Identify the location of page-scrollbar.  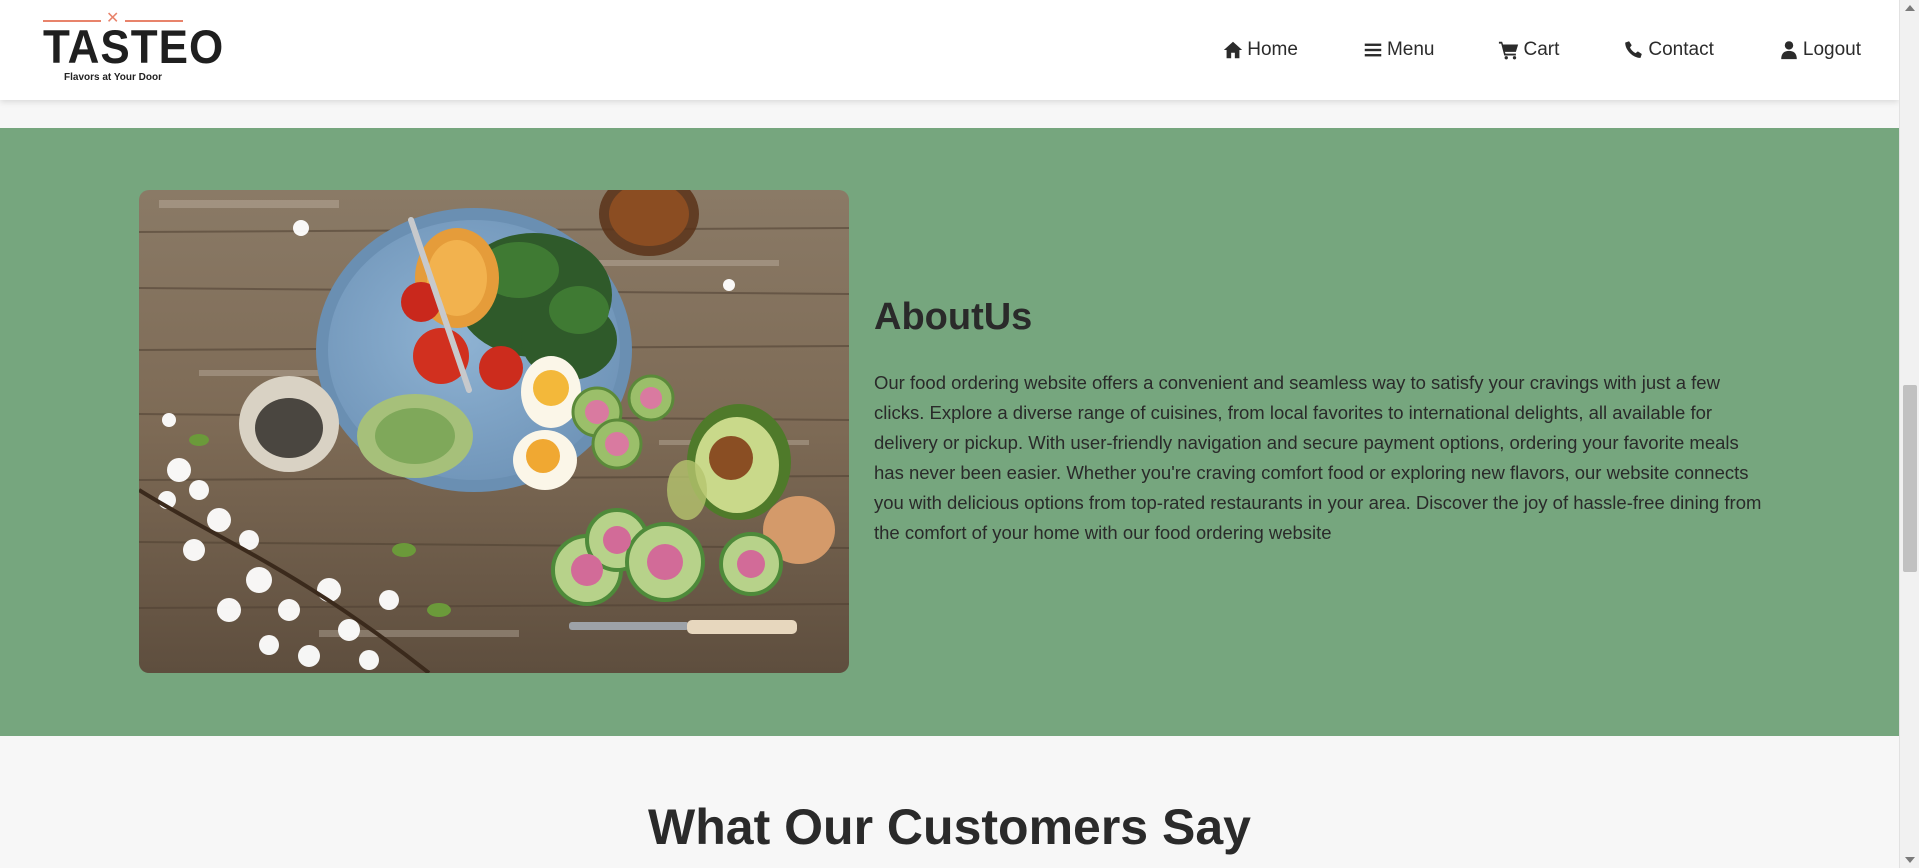
(1909, 434).